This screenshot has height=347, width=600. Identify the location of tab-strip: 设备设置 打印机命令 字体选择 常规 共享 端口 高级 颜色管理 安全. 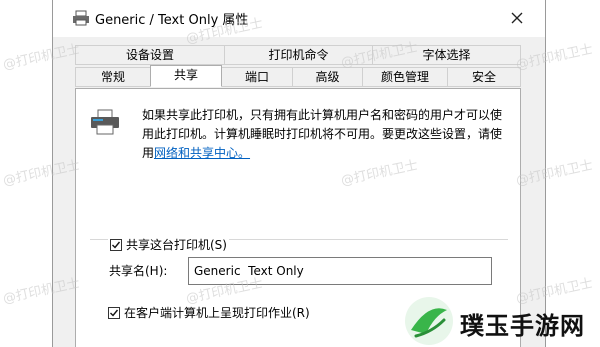
(298, 68).